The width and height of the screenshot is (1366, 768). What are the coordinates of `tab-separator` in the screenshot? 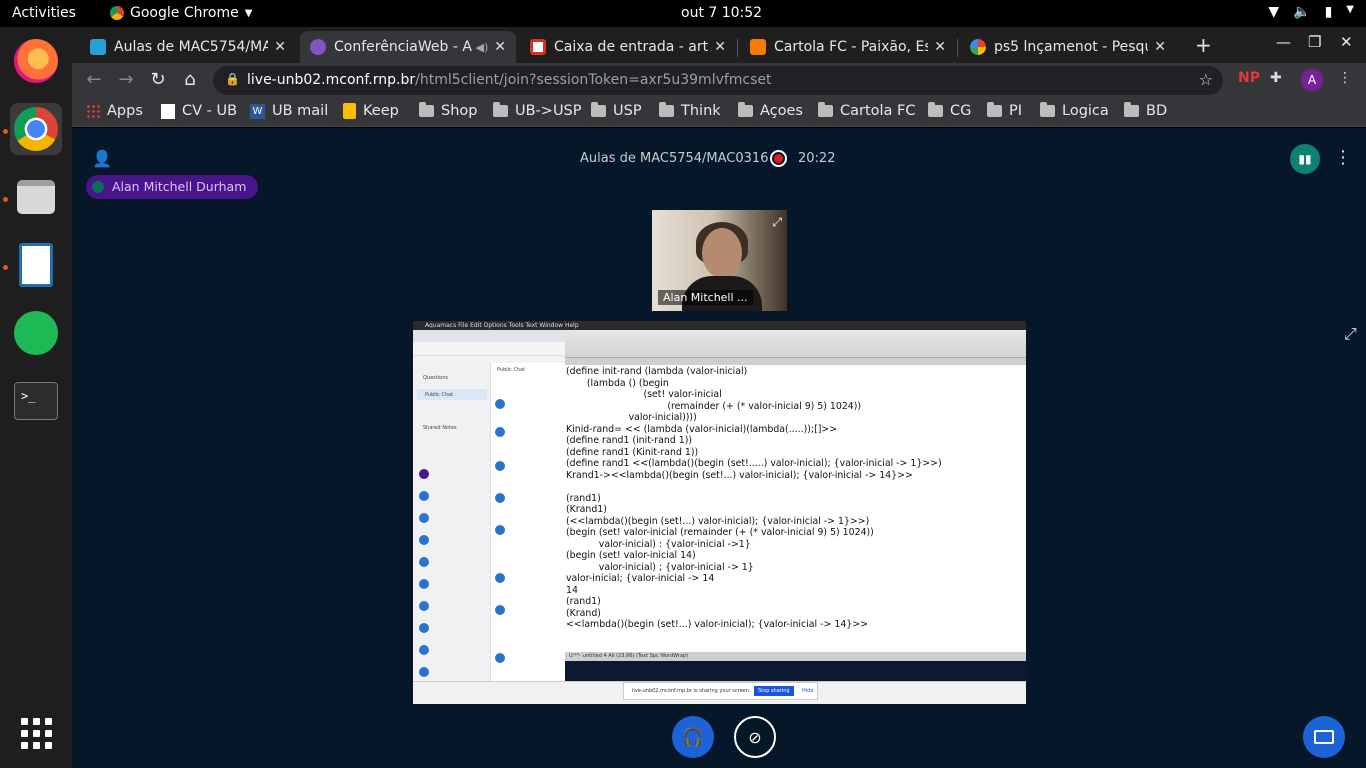 It's located at (957, 48).